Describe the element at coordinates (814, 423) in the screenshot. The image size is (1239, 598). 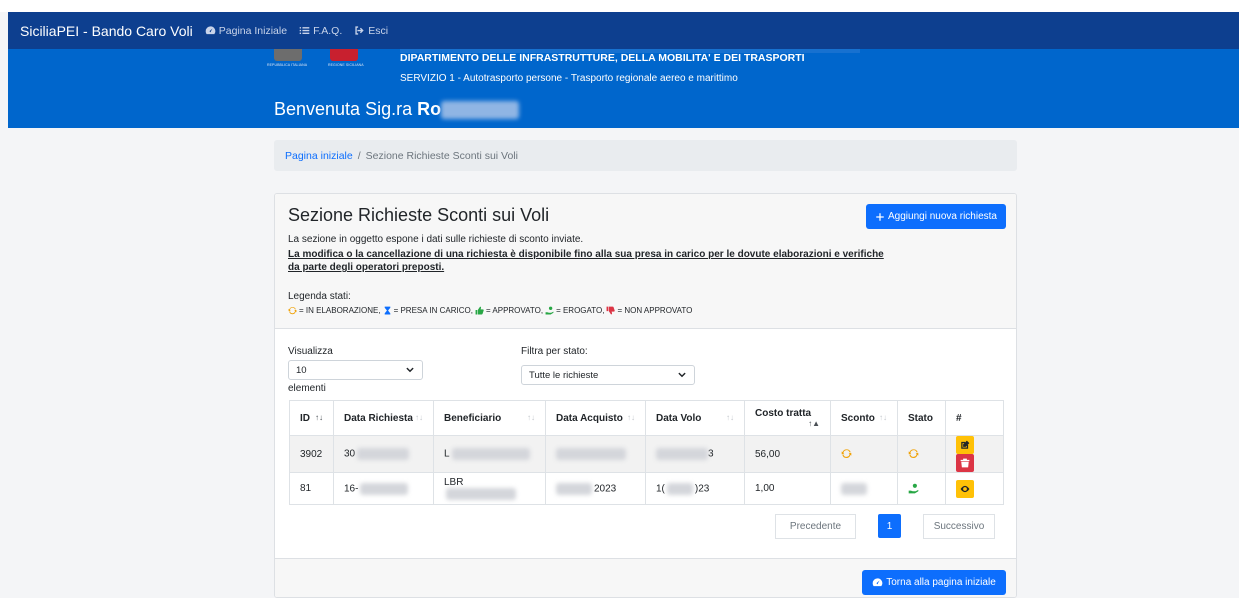
I see `sort-asc-icon: ↑▲` at that location.